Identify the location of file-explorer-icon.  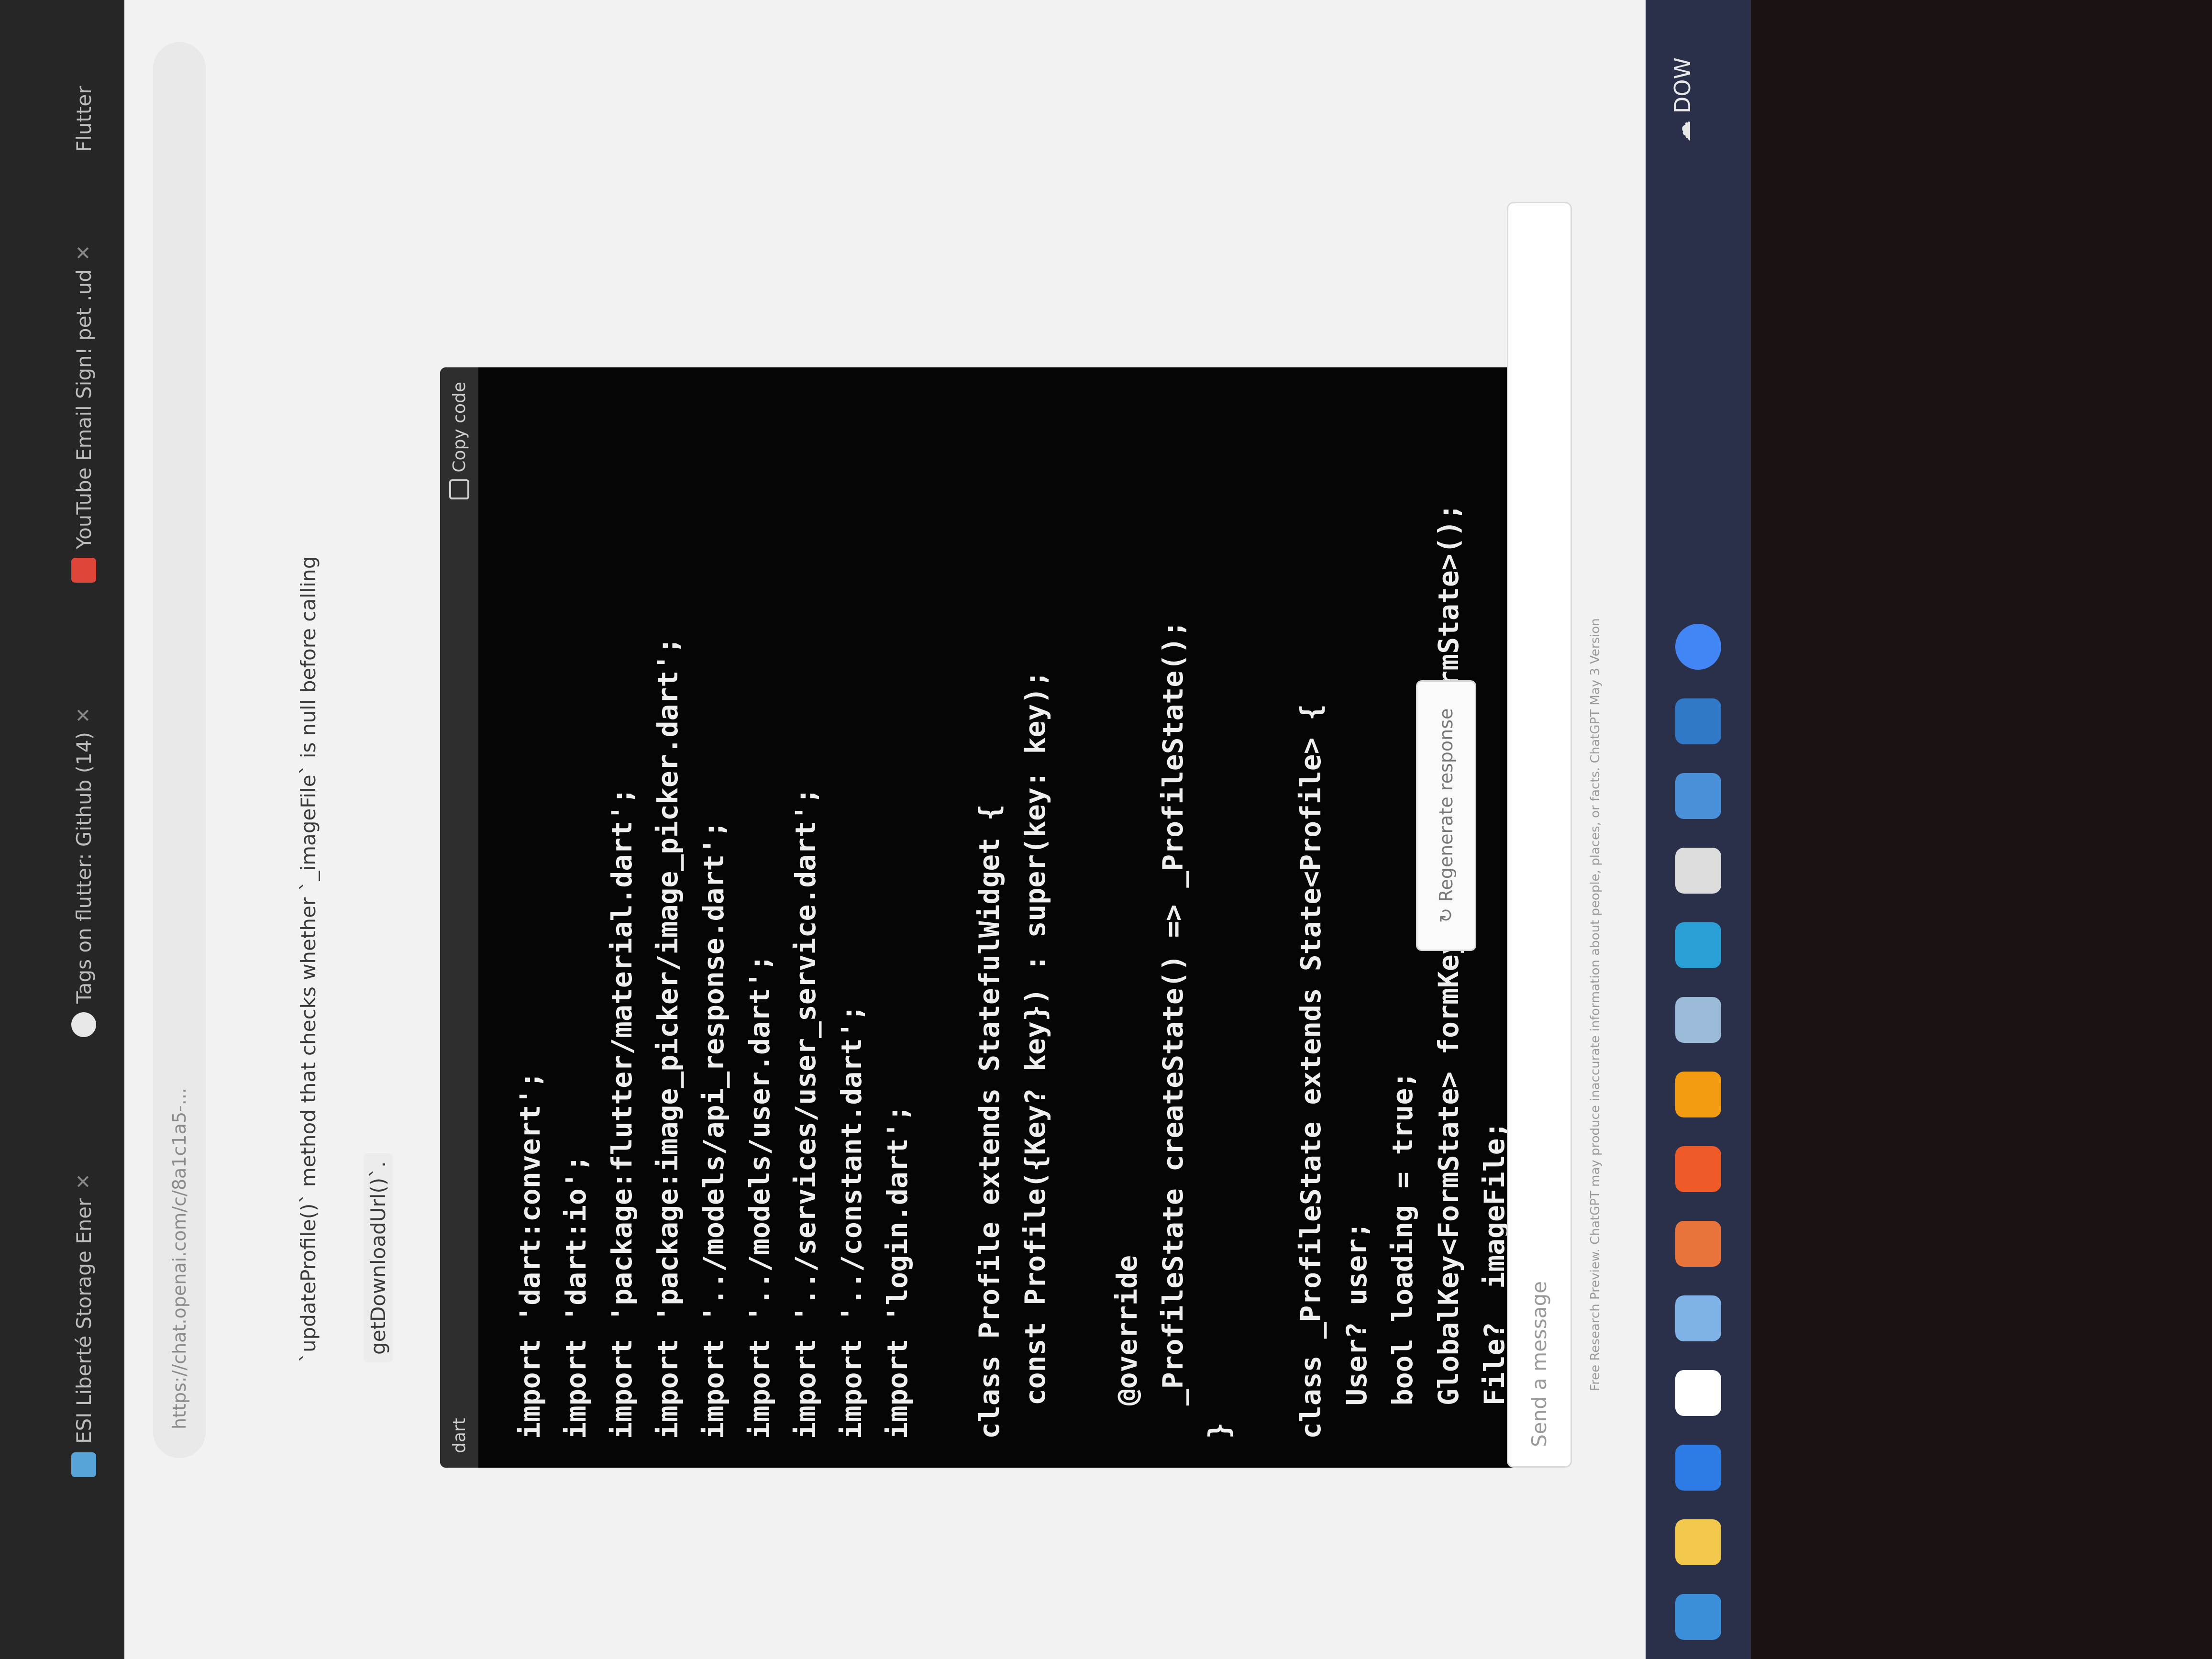
(1698, 1542).